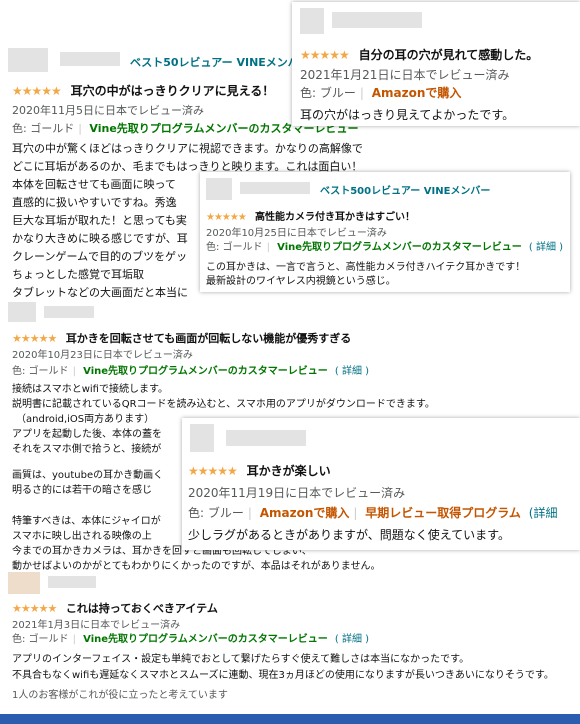 The image size is (580, 724). I want to click on review-title: 耳かきを回転させても画面が回転しない機能が優秀すぎる, so click(208, 338).